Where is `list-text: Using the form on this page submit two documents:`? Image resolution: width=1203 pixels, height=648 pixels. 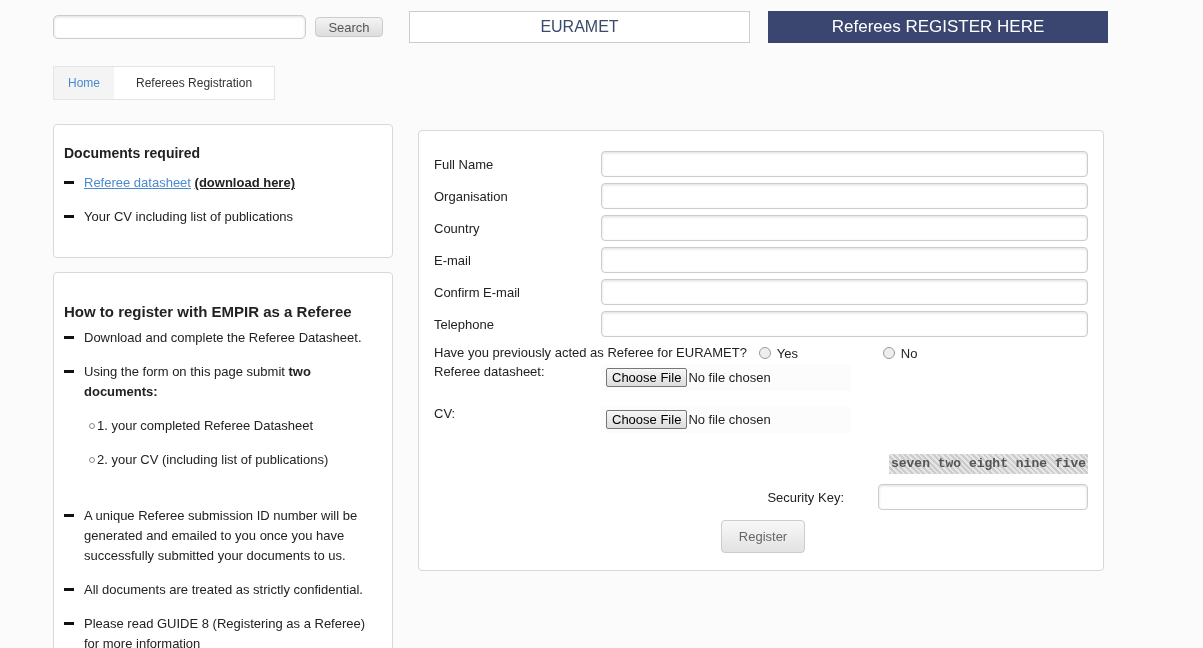 list-text: Using the form on this page submit two documents: is located at coordinates (198, 382).